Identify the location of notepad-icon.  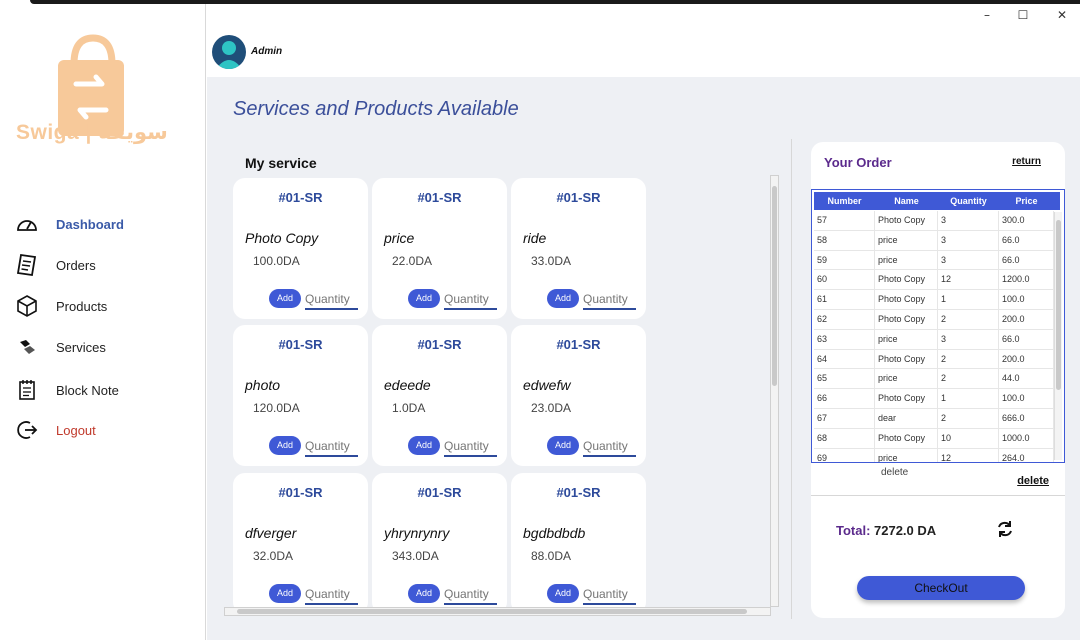
(27, 390).